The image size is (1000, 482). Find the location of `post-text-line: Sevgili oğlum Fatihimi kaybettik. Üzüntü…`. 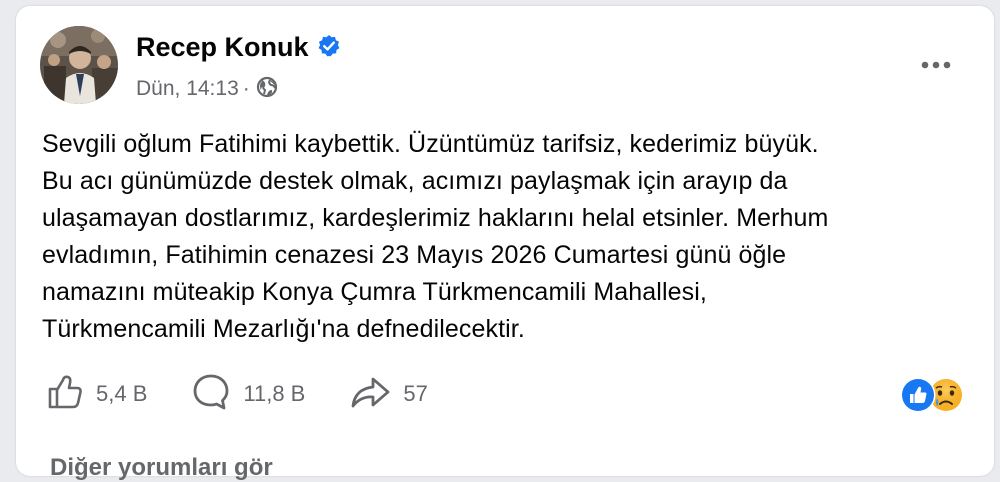

post-text-line: Sevgili oğlum Fatihimi kaybettik. Üzüntü… is located at coordinates (430, 144).